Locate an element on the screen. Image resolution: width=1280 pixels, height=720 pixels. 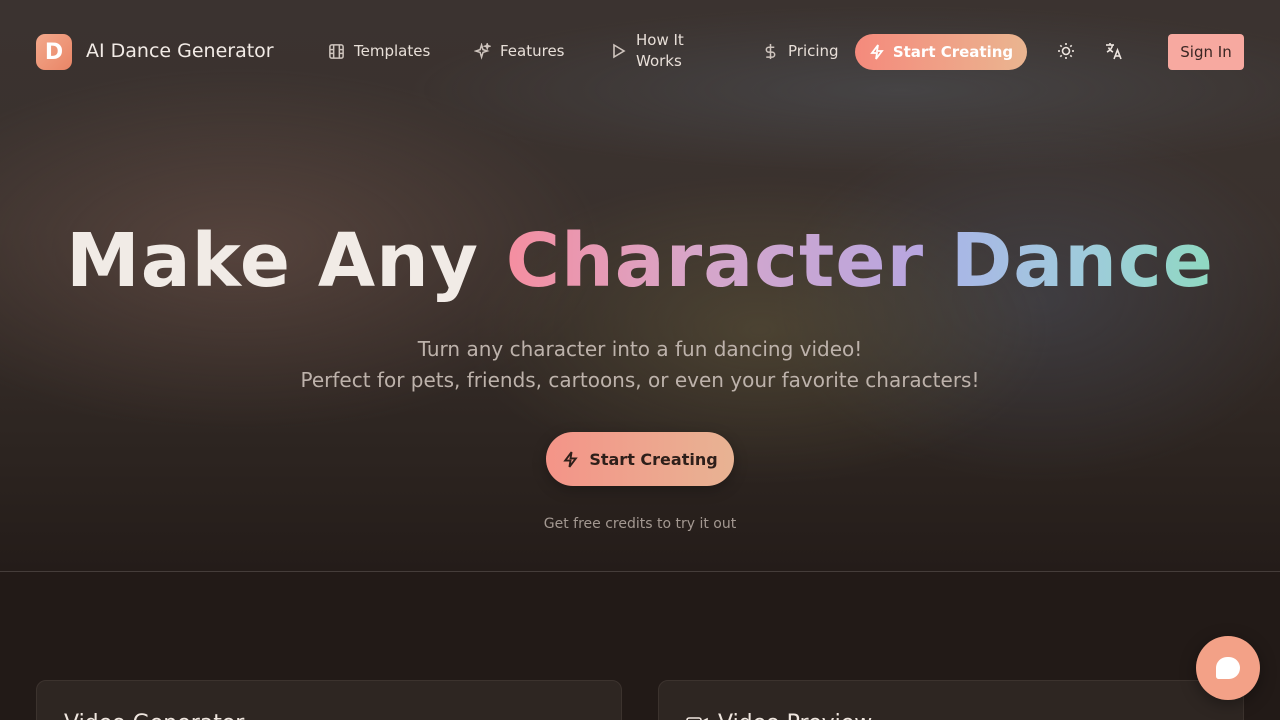
logo-letter: D is located at coordinates (54, 52).